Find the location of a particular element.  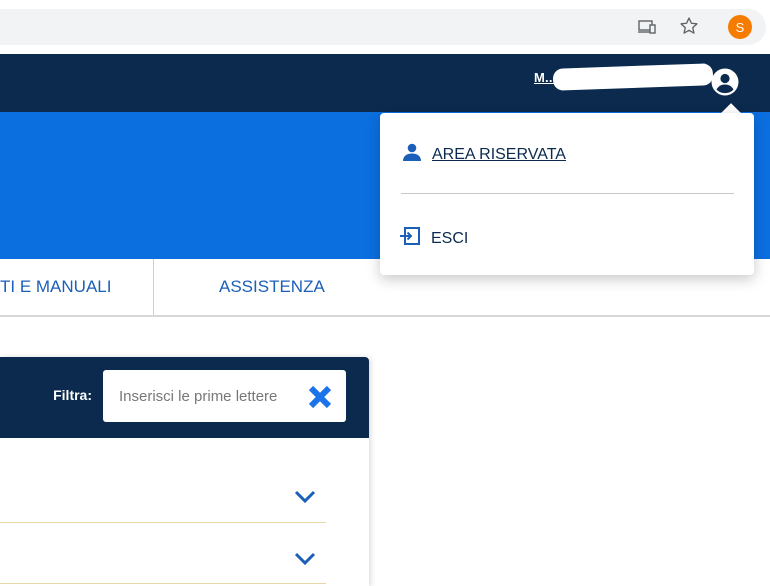

nav-item-manuali: TI E MANUALI is located at coordinates (55, 287).